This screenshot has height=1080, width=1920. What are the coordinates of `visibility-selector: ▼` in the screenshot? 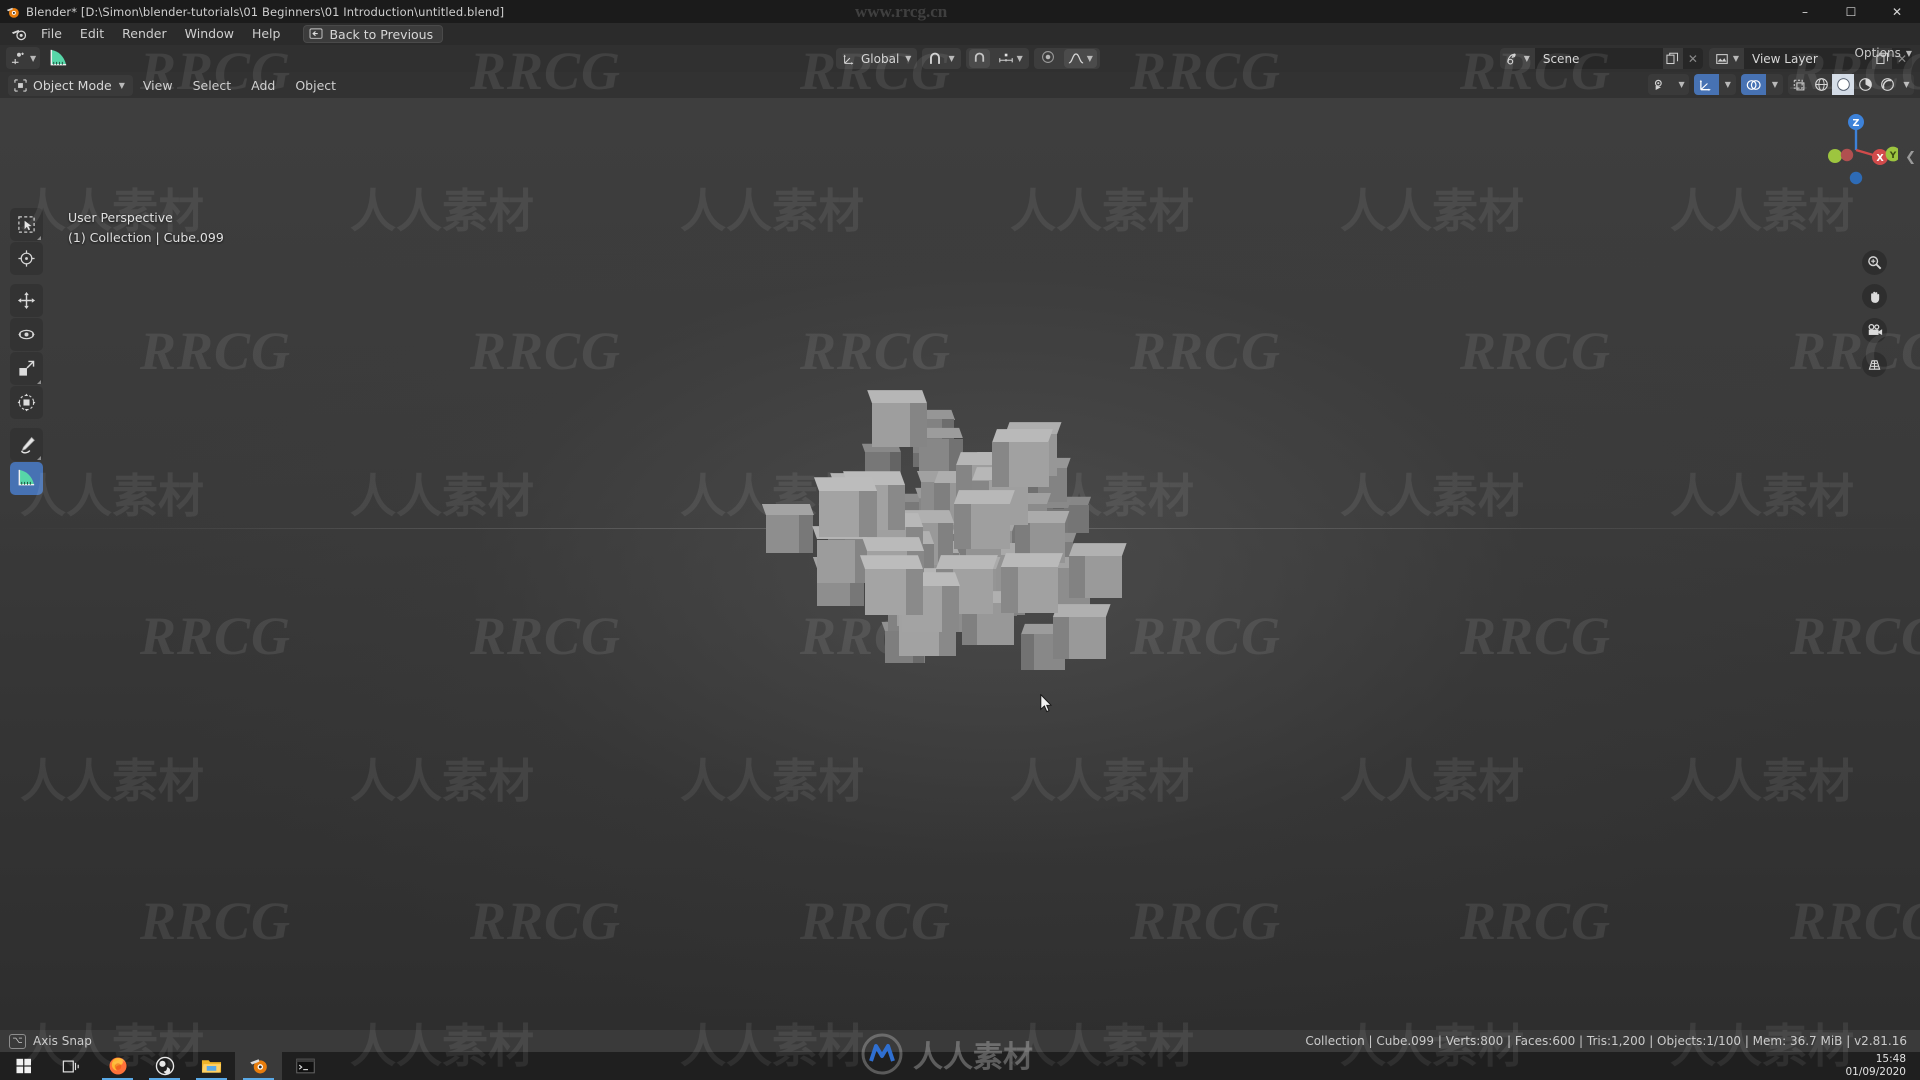 It's located at (1668, 84).